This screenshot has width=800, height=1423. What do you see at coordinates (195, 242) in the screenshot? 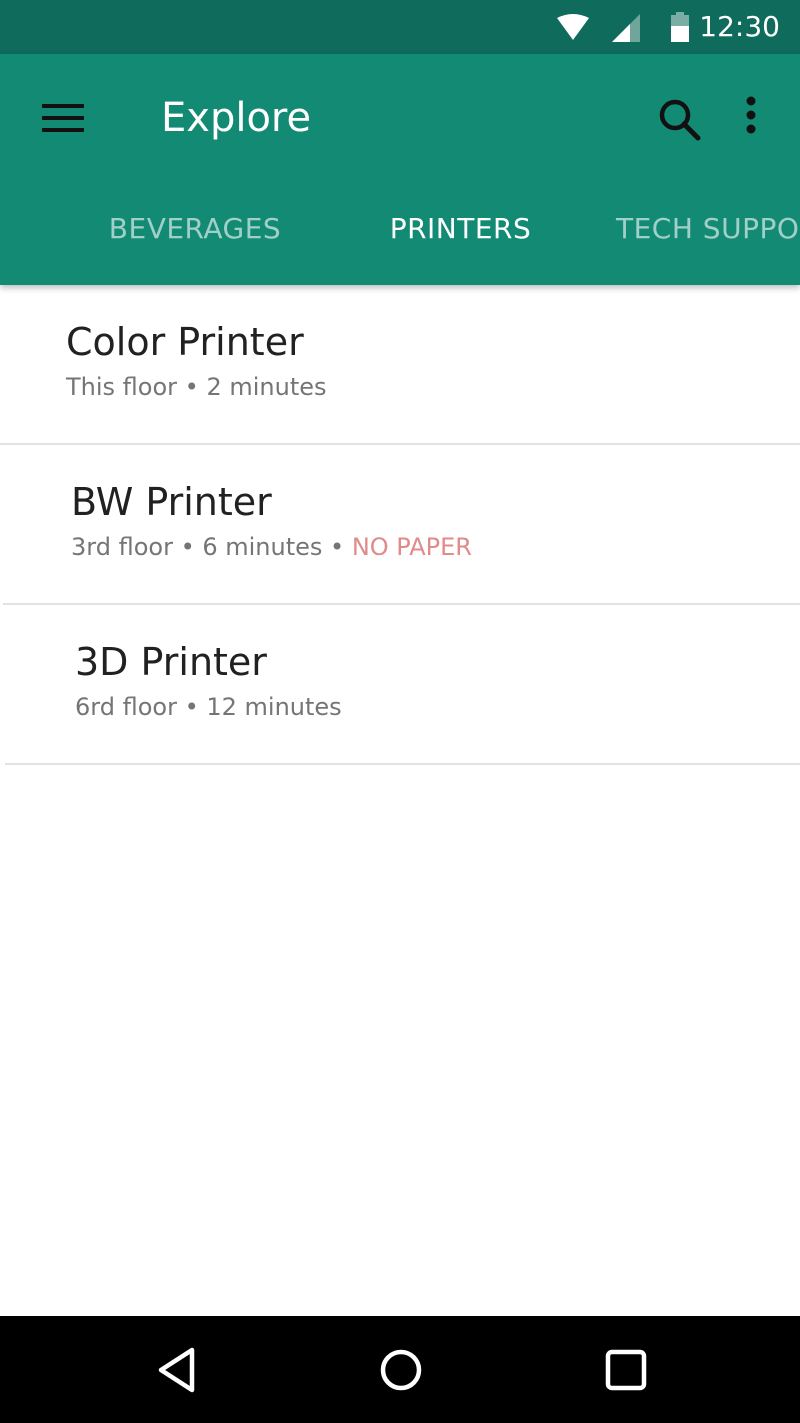
I see `tab-beverages: BEVERAGES` at bounding box center [195, 242].